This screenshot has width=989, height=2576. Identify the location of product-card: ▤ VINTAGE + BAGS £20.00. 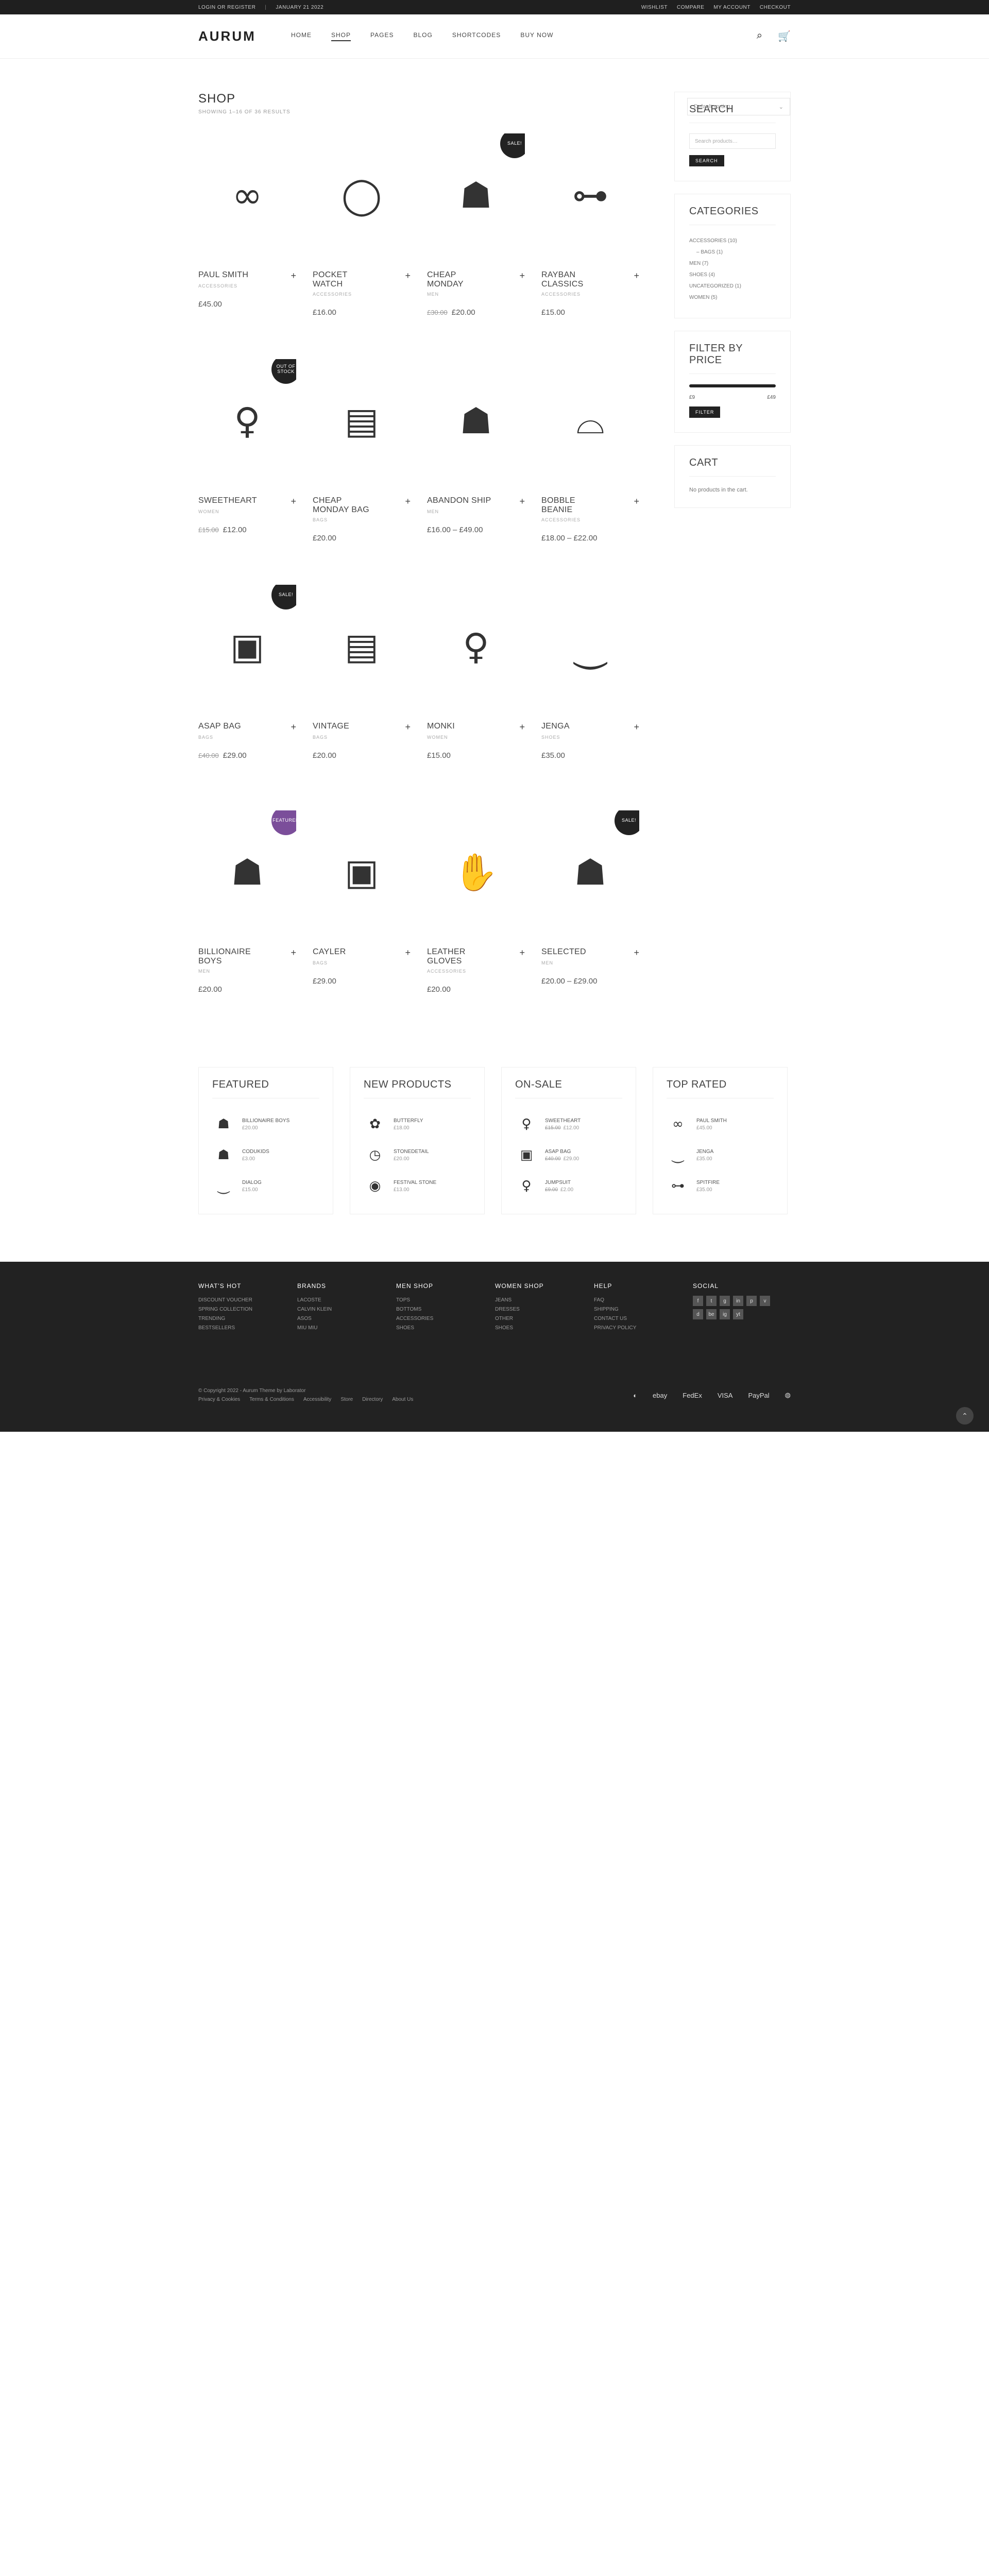
(362, 697).